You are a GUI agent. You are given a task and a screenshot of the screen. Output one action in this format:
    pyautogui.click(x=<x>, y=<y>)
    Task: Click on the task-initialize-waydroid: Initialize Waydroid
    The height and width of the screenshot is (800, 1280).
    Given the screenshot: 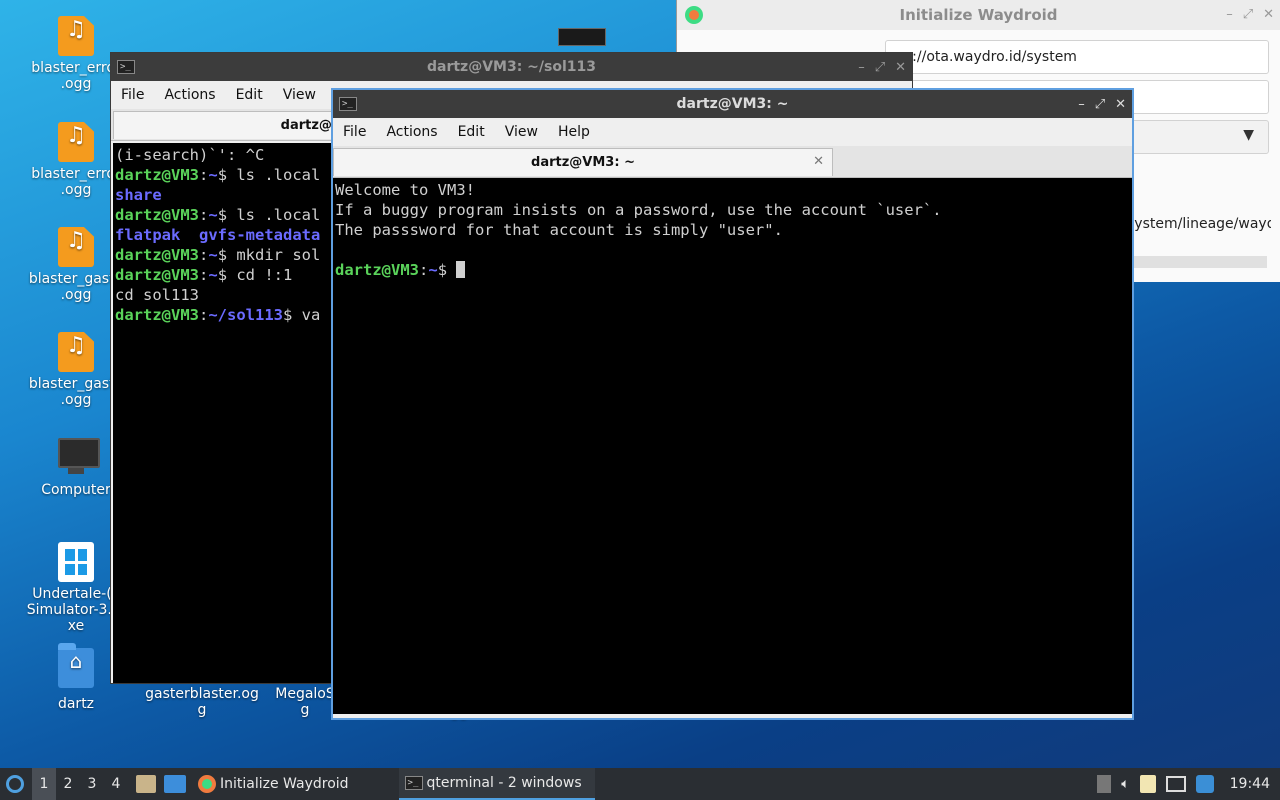 What is the action you would take?
    pyautogui.click(x=273, y=784)
    